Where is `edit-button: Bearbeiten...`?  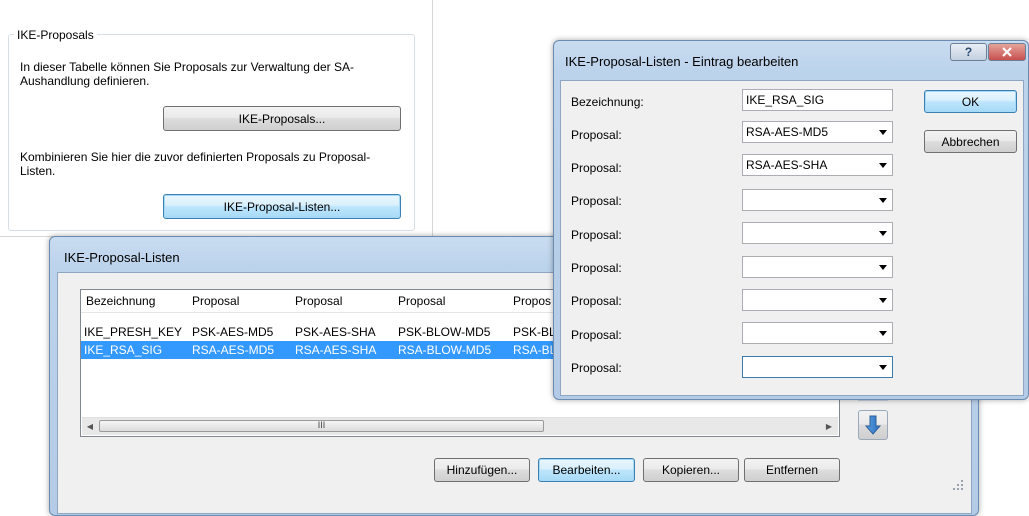 edit-button: Bearbeiten... is located at coordinates (586, 470).